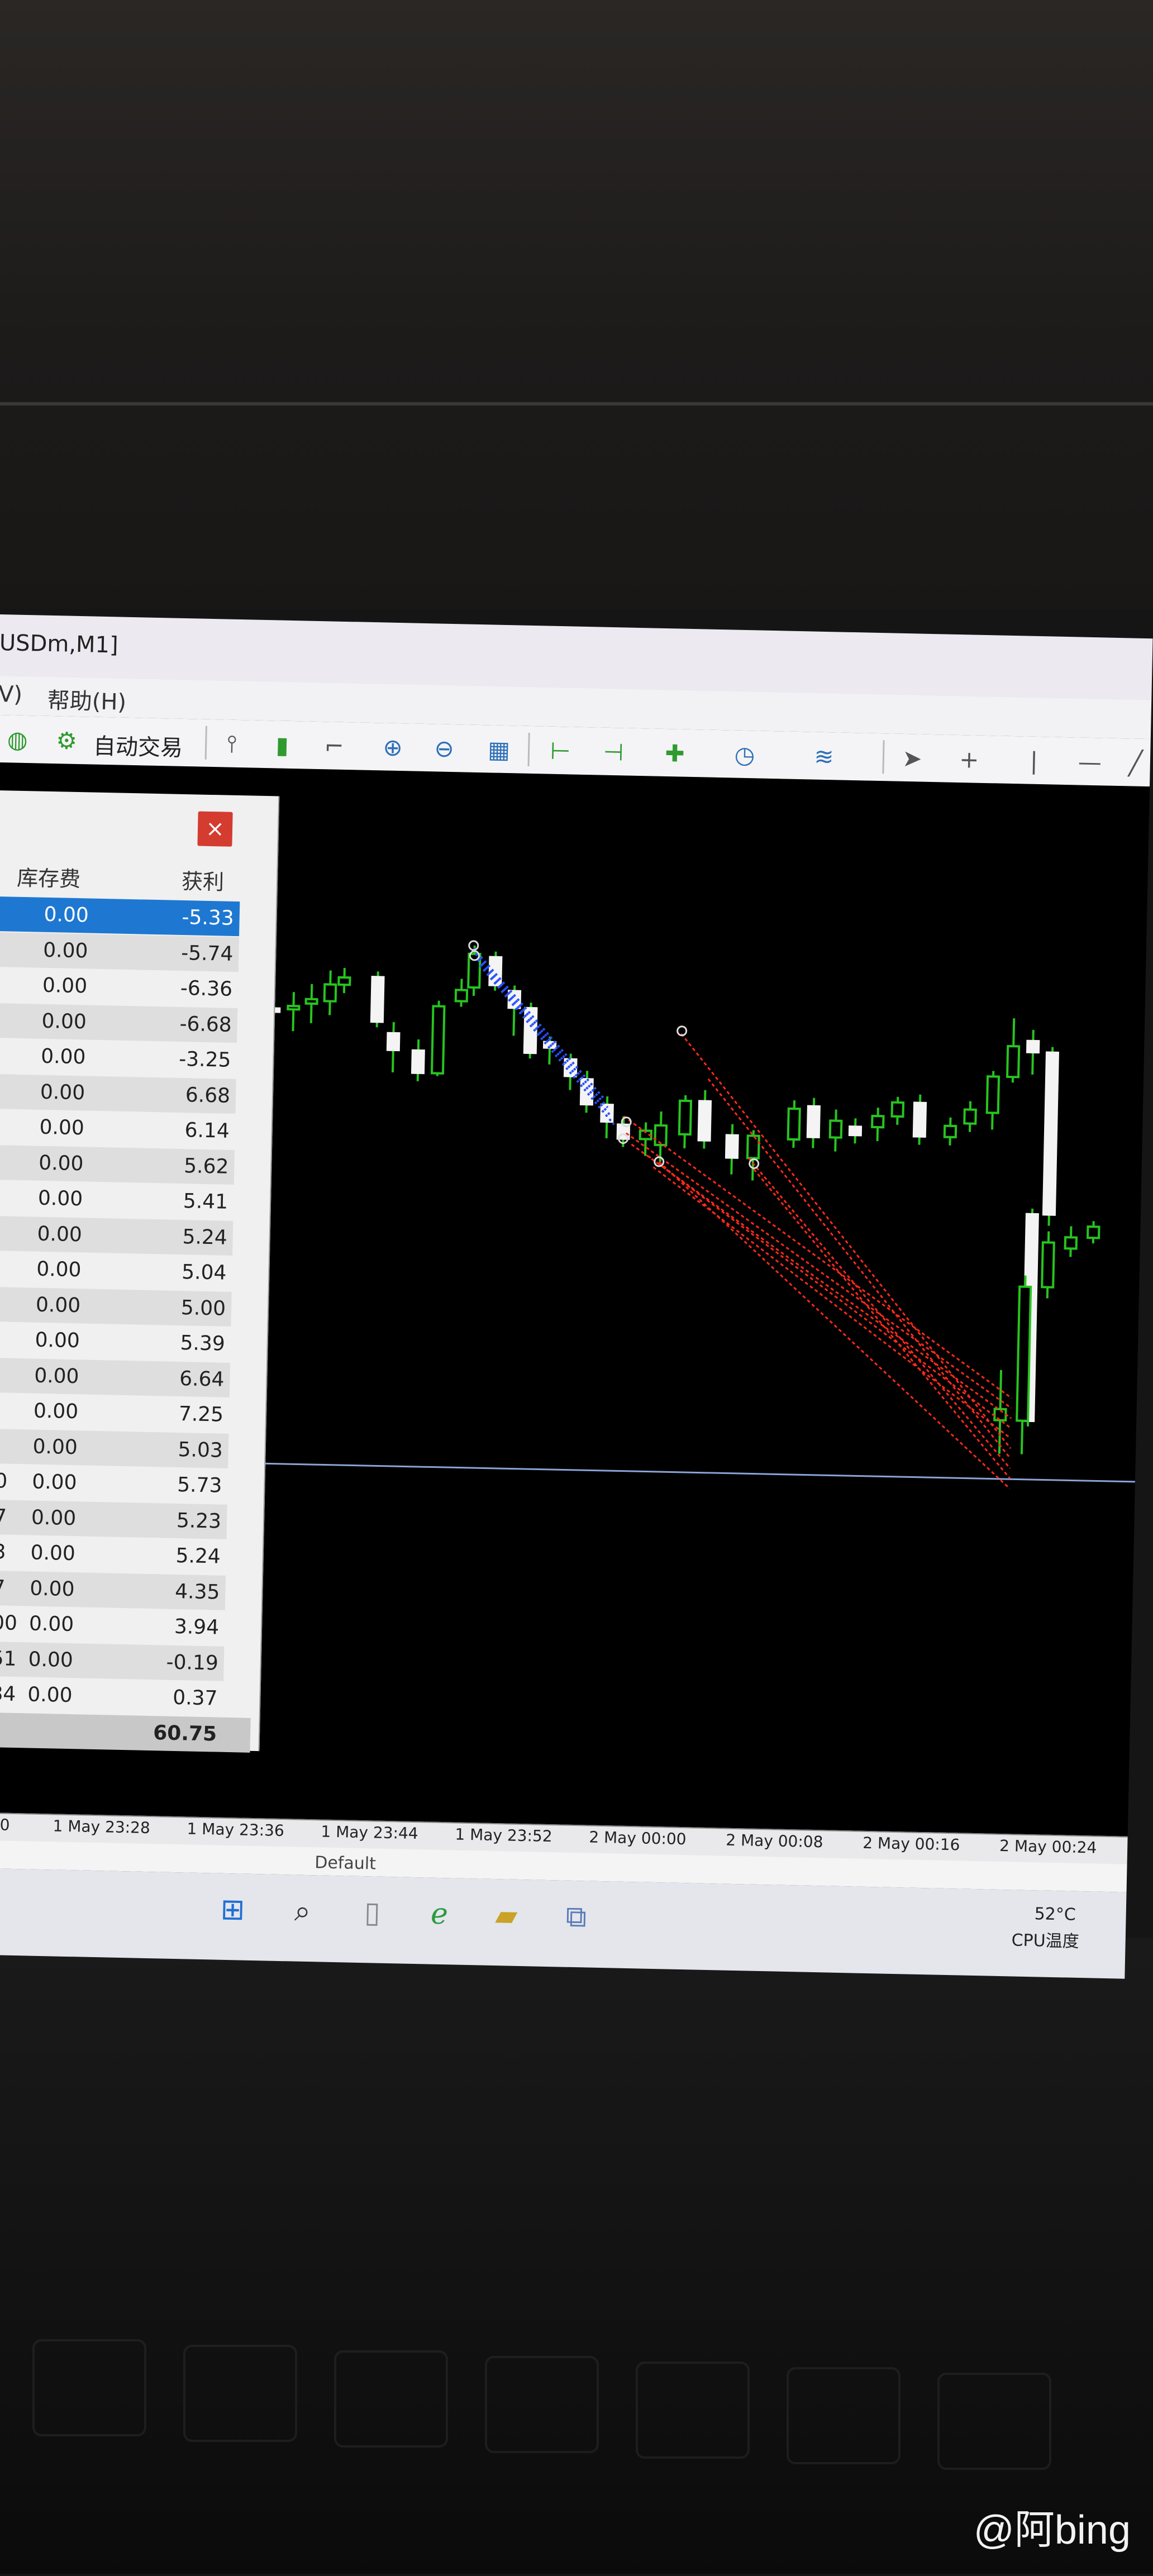  What do you see at coordinates (197, 1627) in the screenshot?
I see `profit-cell: 3.94` at bounding box center [197, 1627].